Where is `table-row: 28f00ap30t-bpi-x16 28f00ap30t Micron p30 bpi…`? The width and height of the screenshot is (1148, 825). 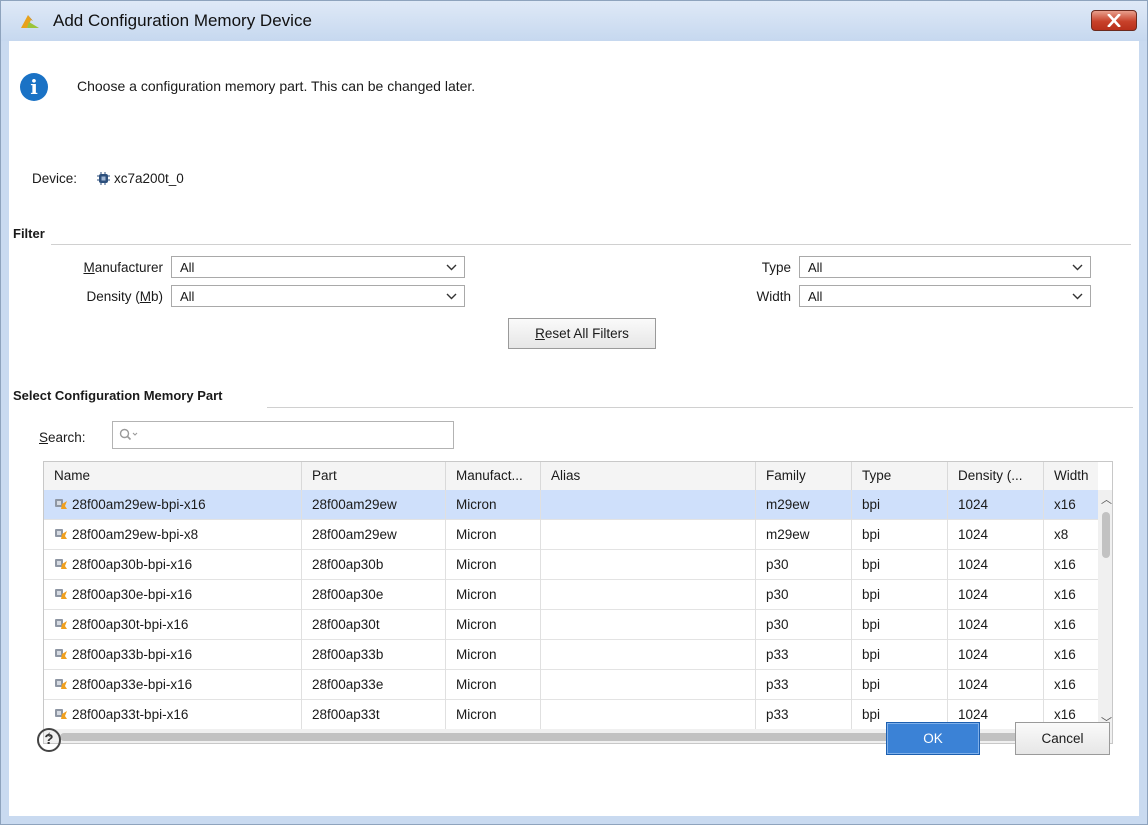
table-row: 28f00ap30t-bpi-x16 28f00ap30t Micron p30 bpi… is located at coordinates (571, 625).